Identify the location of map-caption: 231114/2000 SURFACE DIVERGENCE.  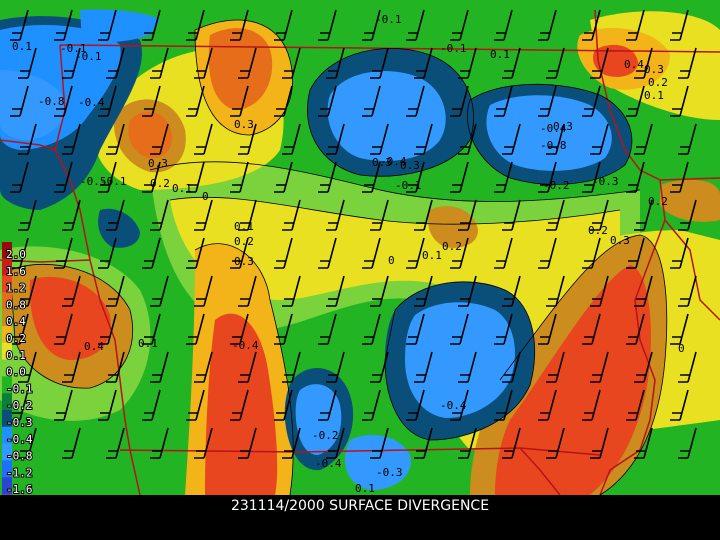
(360, 506).